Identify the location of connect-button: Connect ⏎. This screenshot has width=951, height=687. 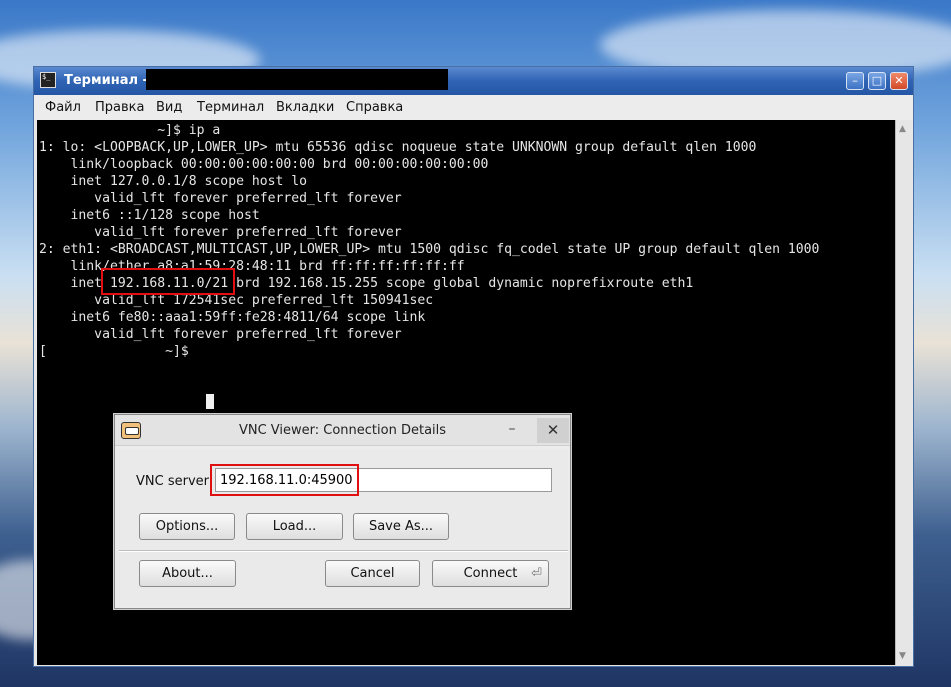
(490, 573).